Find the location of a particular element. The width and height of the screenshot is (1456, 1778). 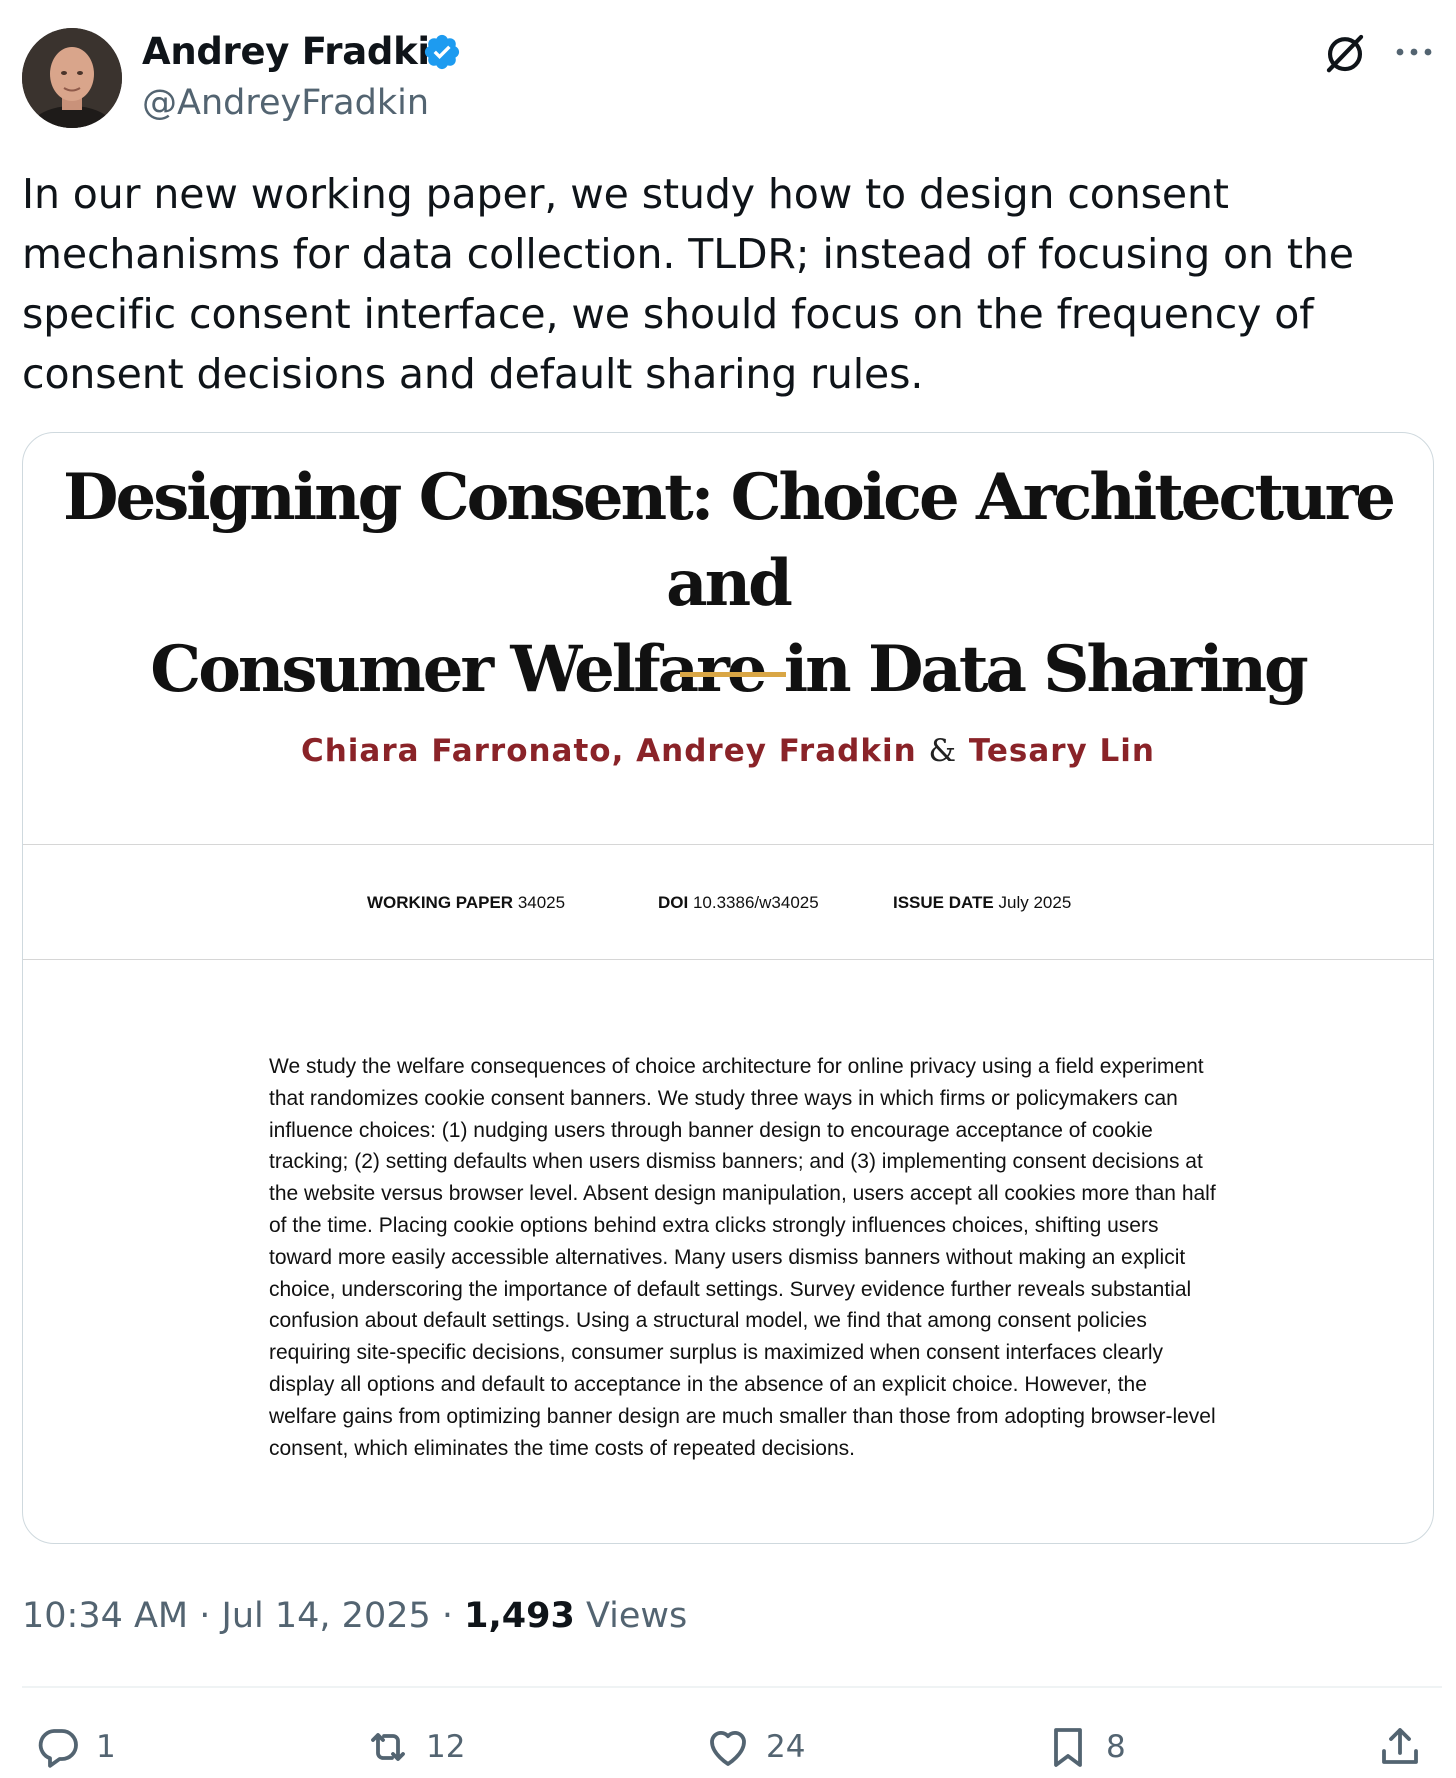

repost-count: 12 is located at coordinates (446, 1747).